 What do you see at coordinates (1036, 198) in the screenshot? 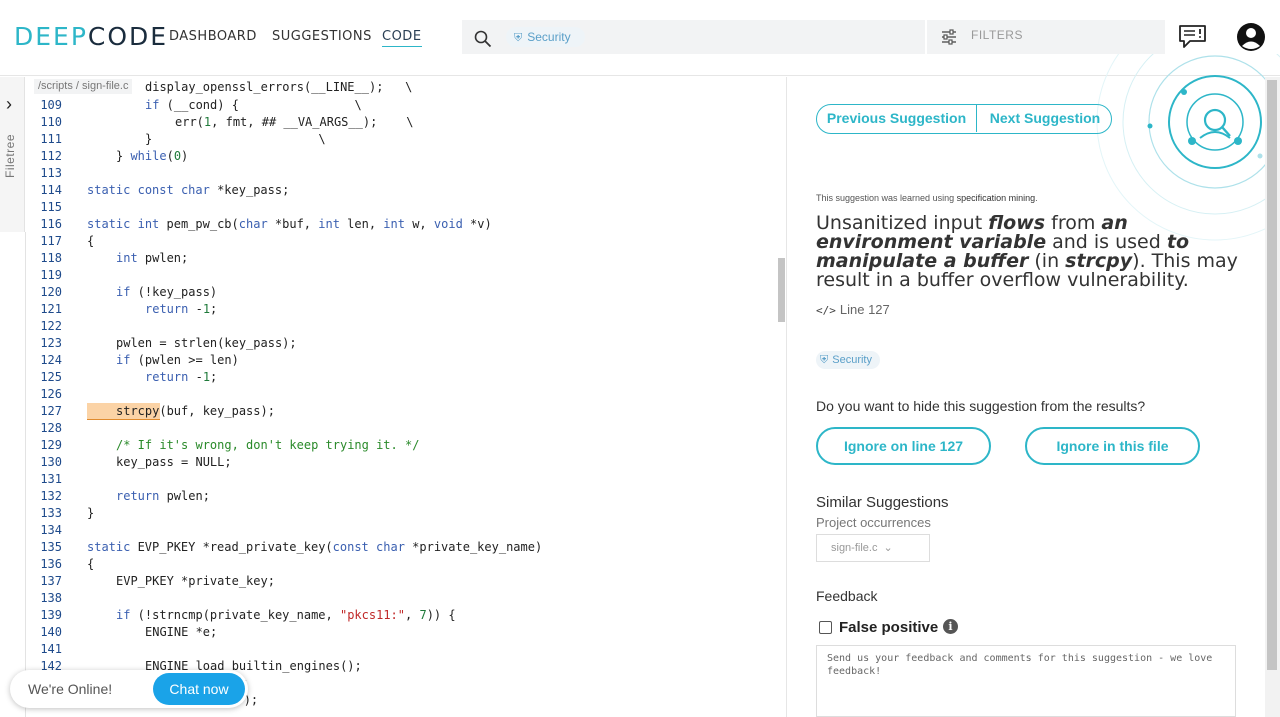
I see `learned-suffix: .` at bounding box center [1036, 198].